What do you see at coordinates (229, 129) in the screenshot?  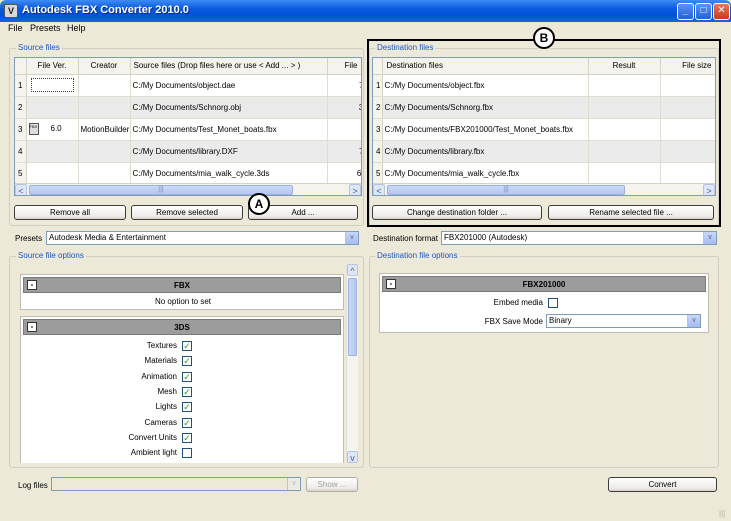 I see `source-path-cell: C:/My Documents/Test_Monet_boats.fbx` at bounding box center [229, 129].